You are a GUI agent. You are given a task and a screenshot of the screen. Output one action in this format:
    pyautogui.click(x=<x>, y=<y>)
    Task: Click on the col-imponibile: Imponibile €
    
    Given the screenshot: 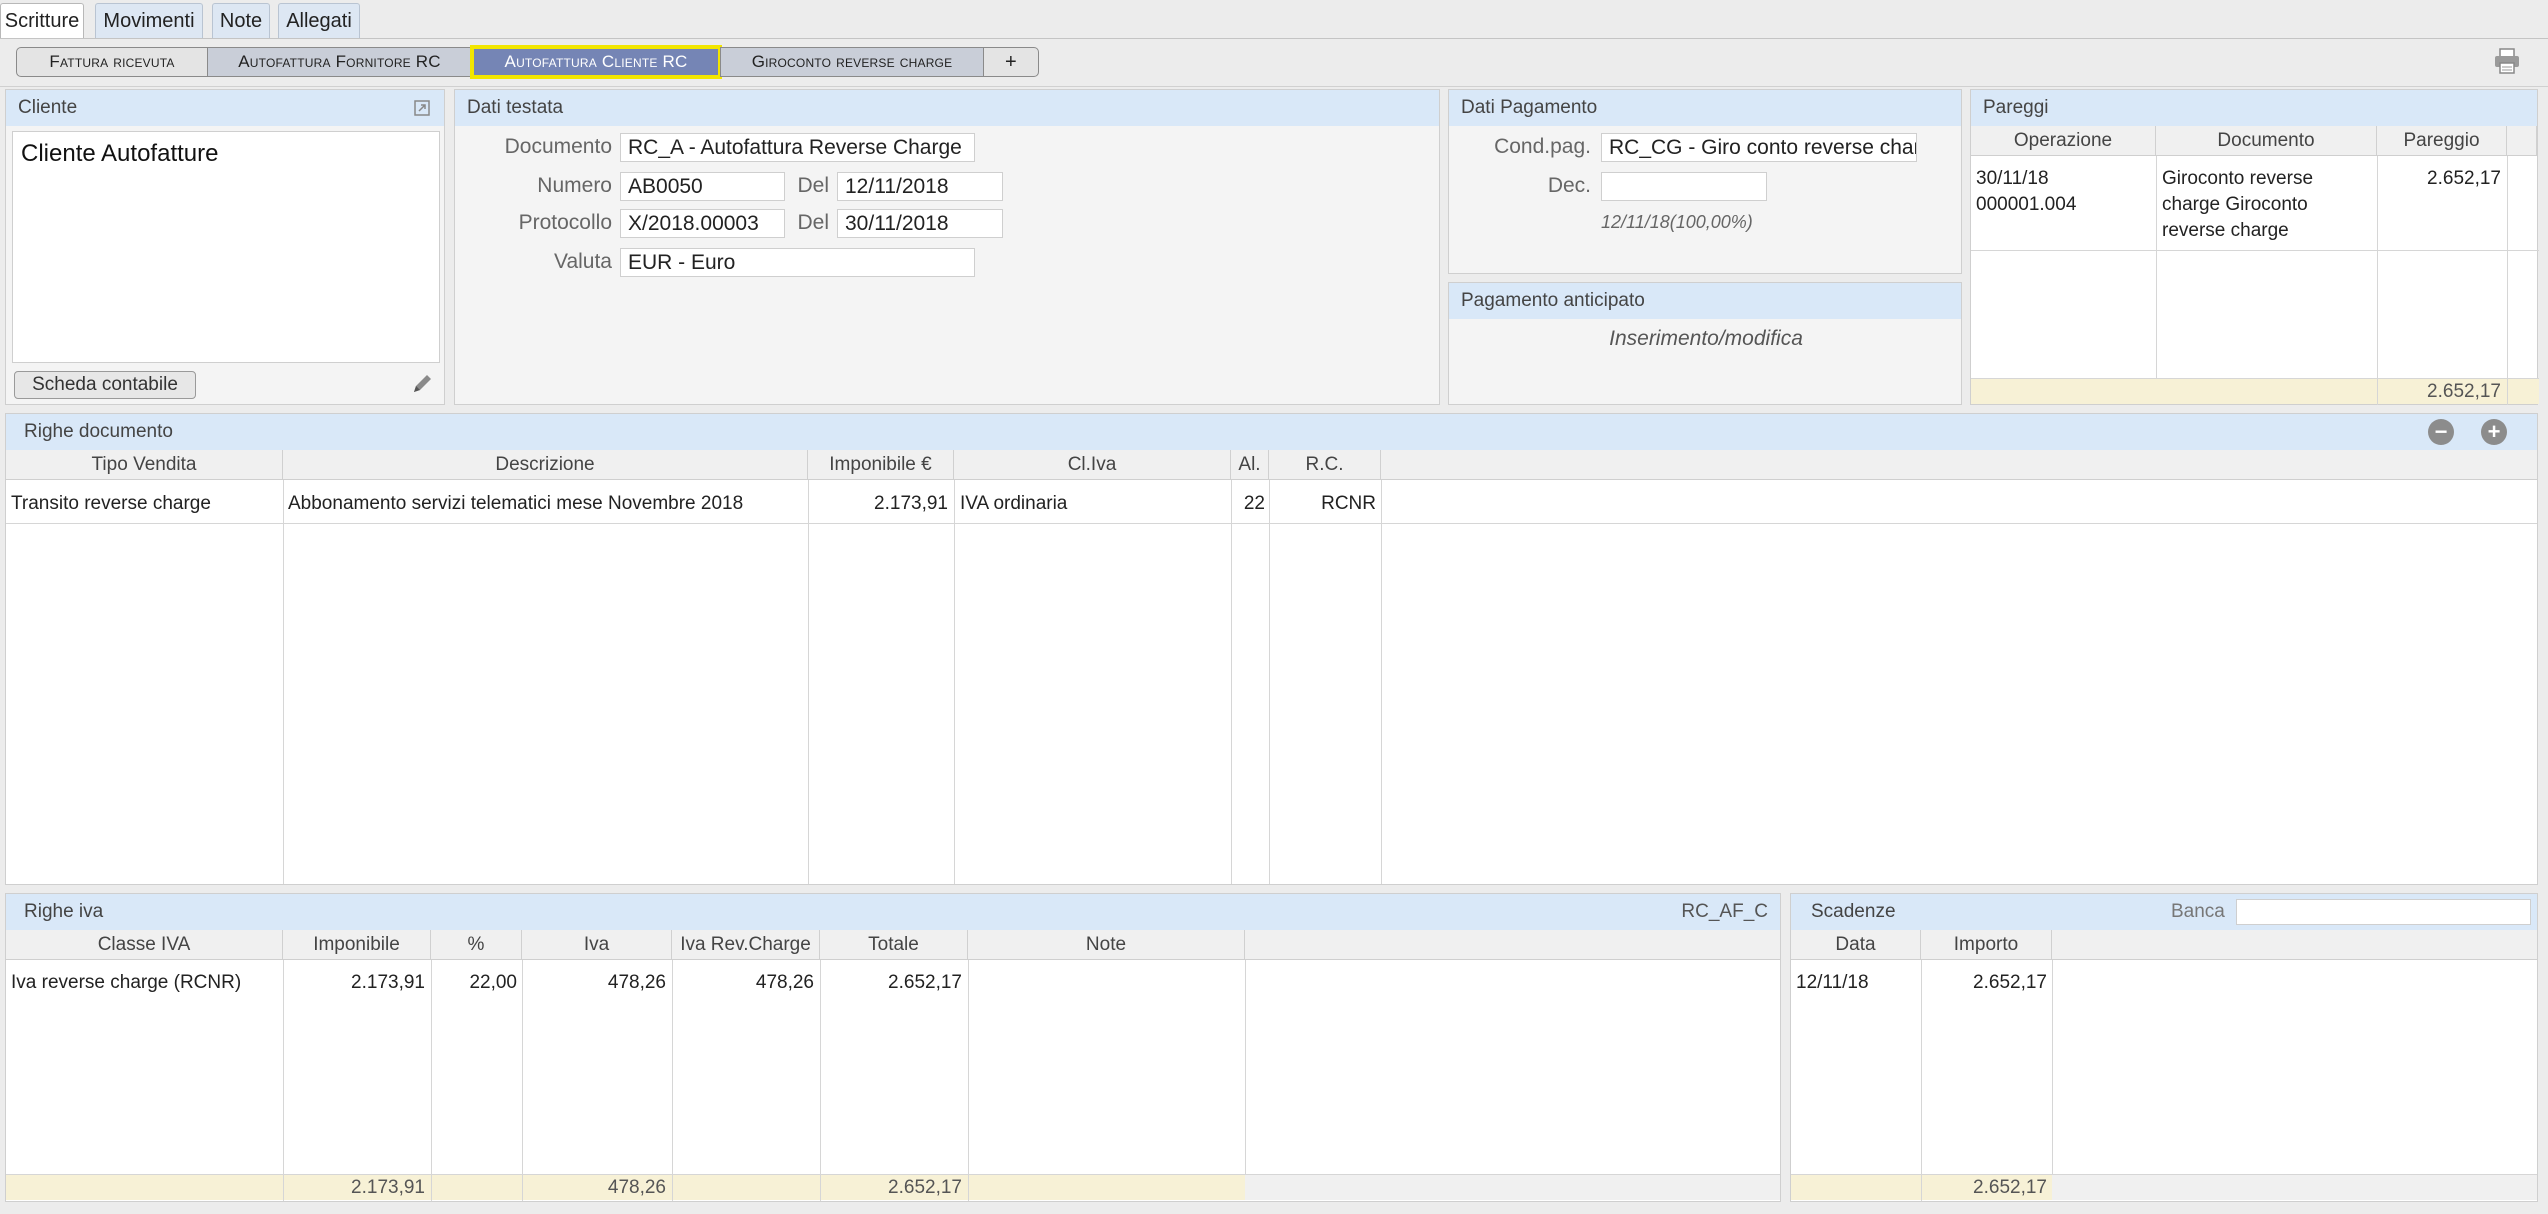 What is the action you would take?
    pyautogui.click(x=881, y=465)
    